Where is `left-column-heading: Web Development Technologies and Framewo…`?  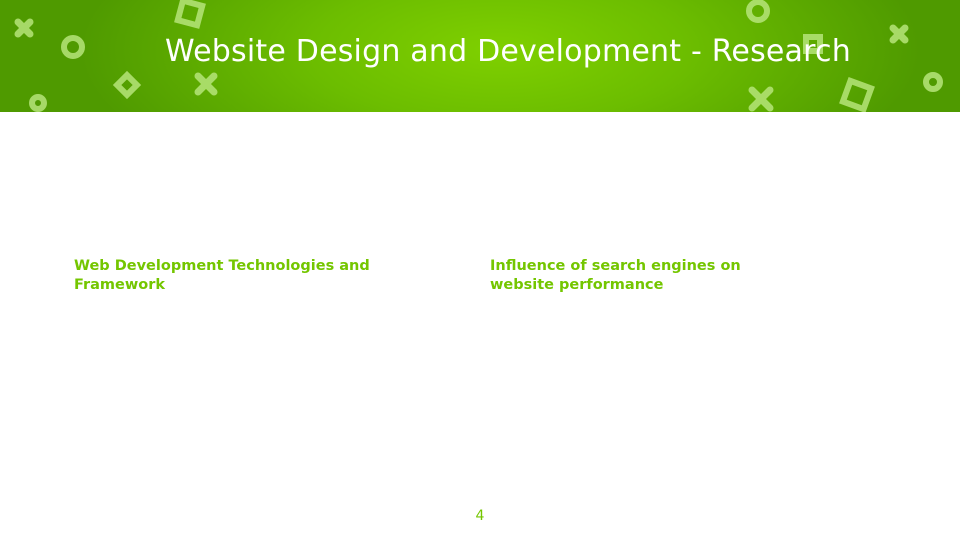 left-column-heading: Web Development Technologies and Framewo… is located at coordinates (222, 275).